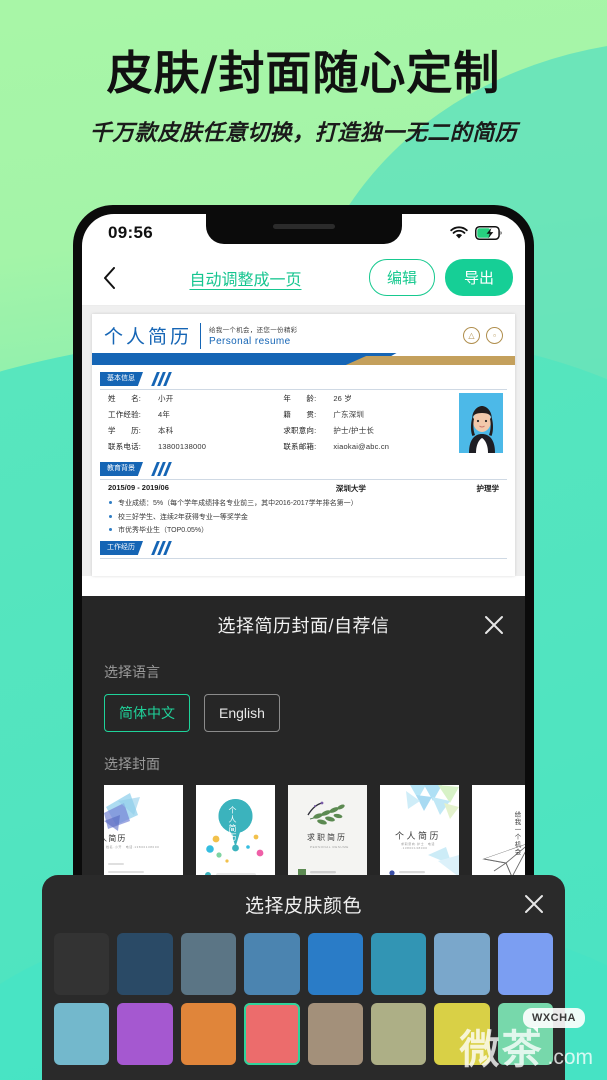 This screenshot has width=607, height=1080. I want to click on education-period: 2015/09 - 2019/06, so click(138, 487).